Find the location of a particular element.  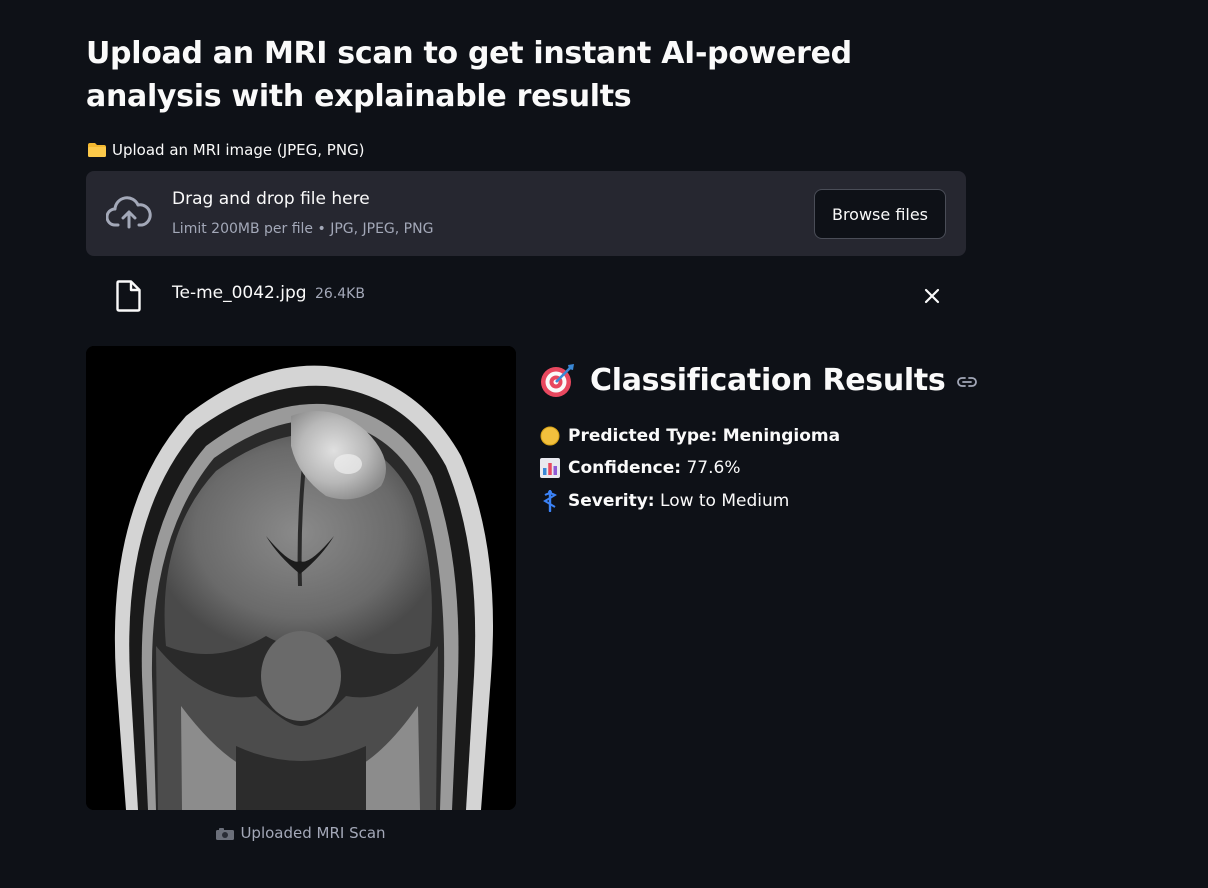

browse-files-button: Browse files is located at coordinates (880, 214).